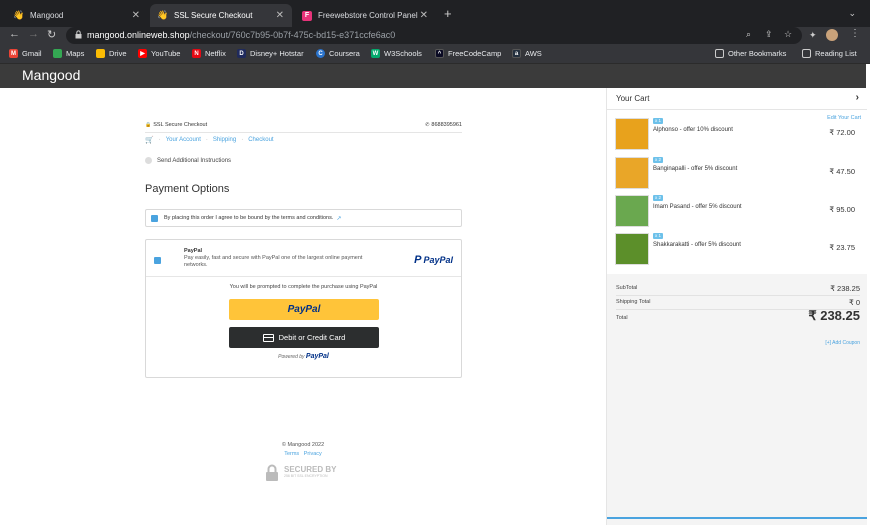 This screenshot has width=870, height=525. I want to click on reading-list: Reading List, so click(829, 53).